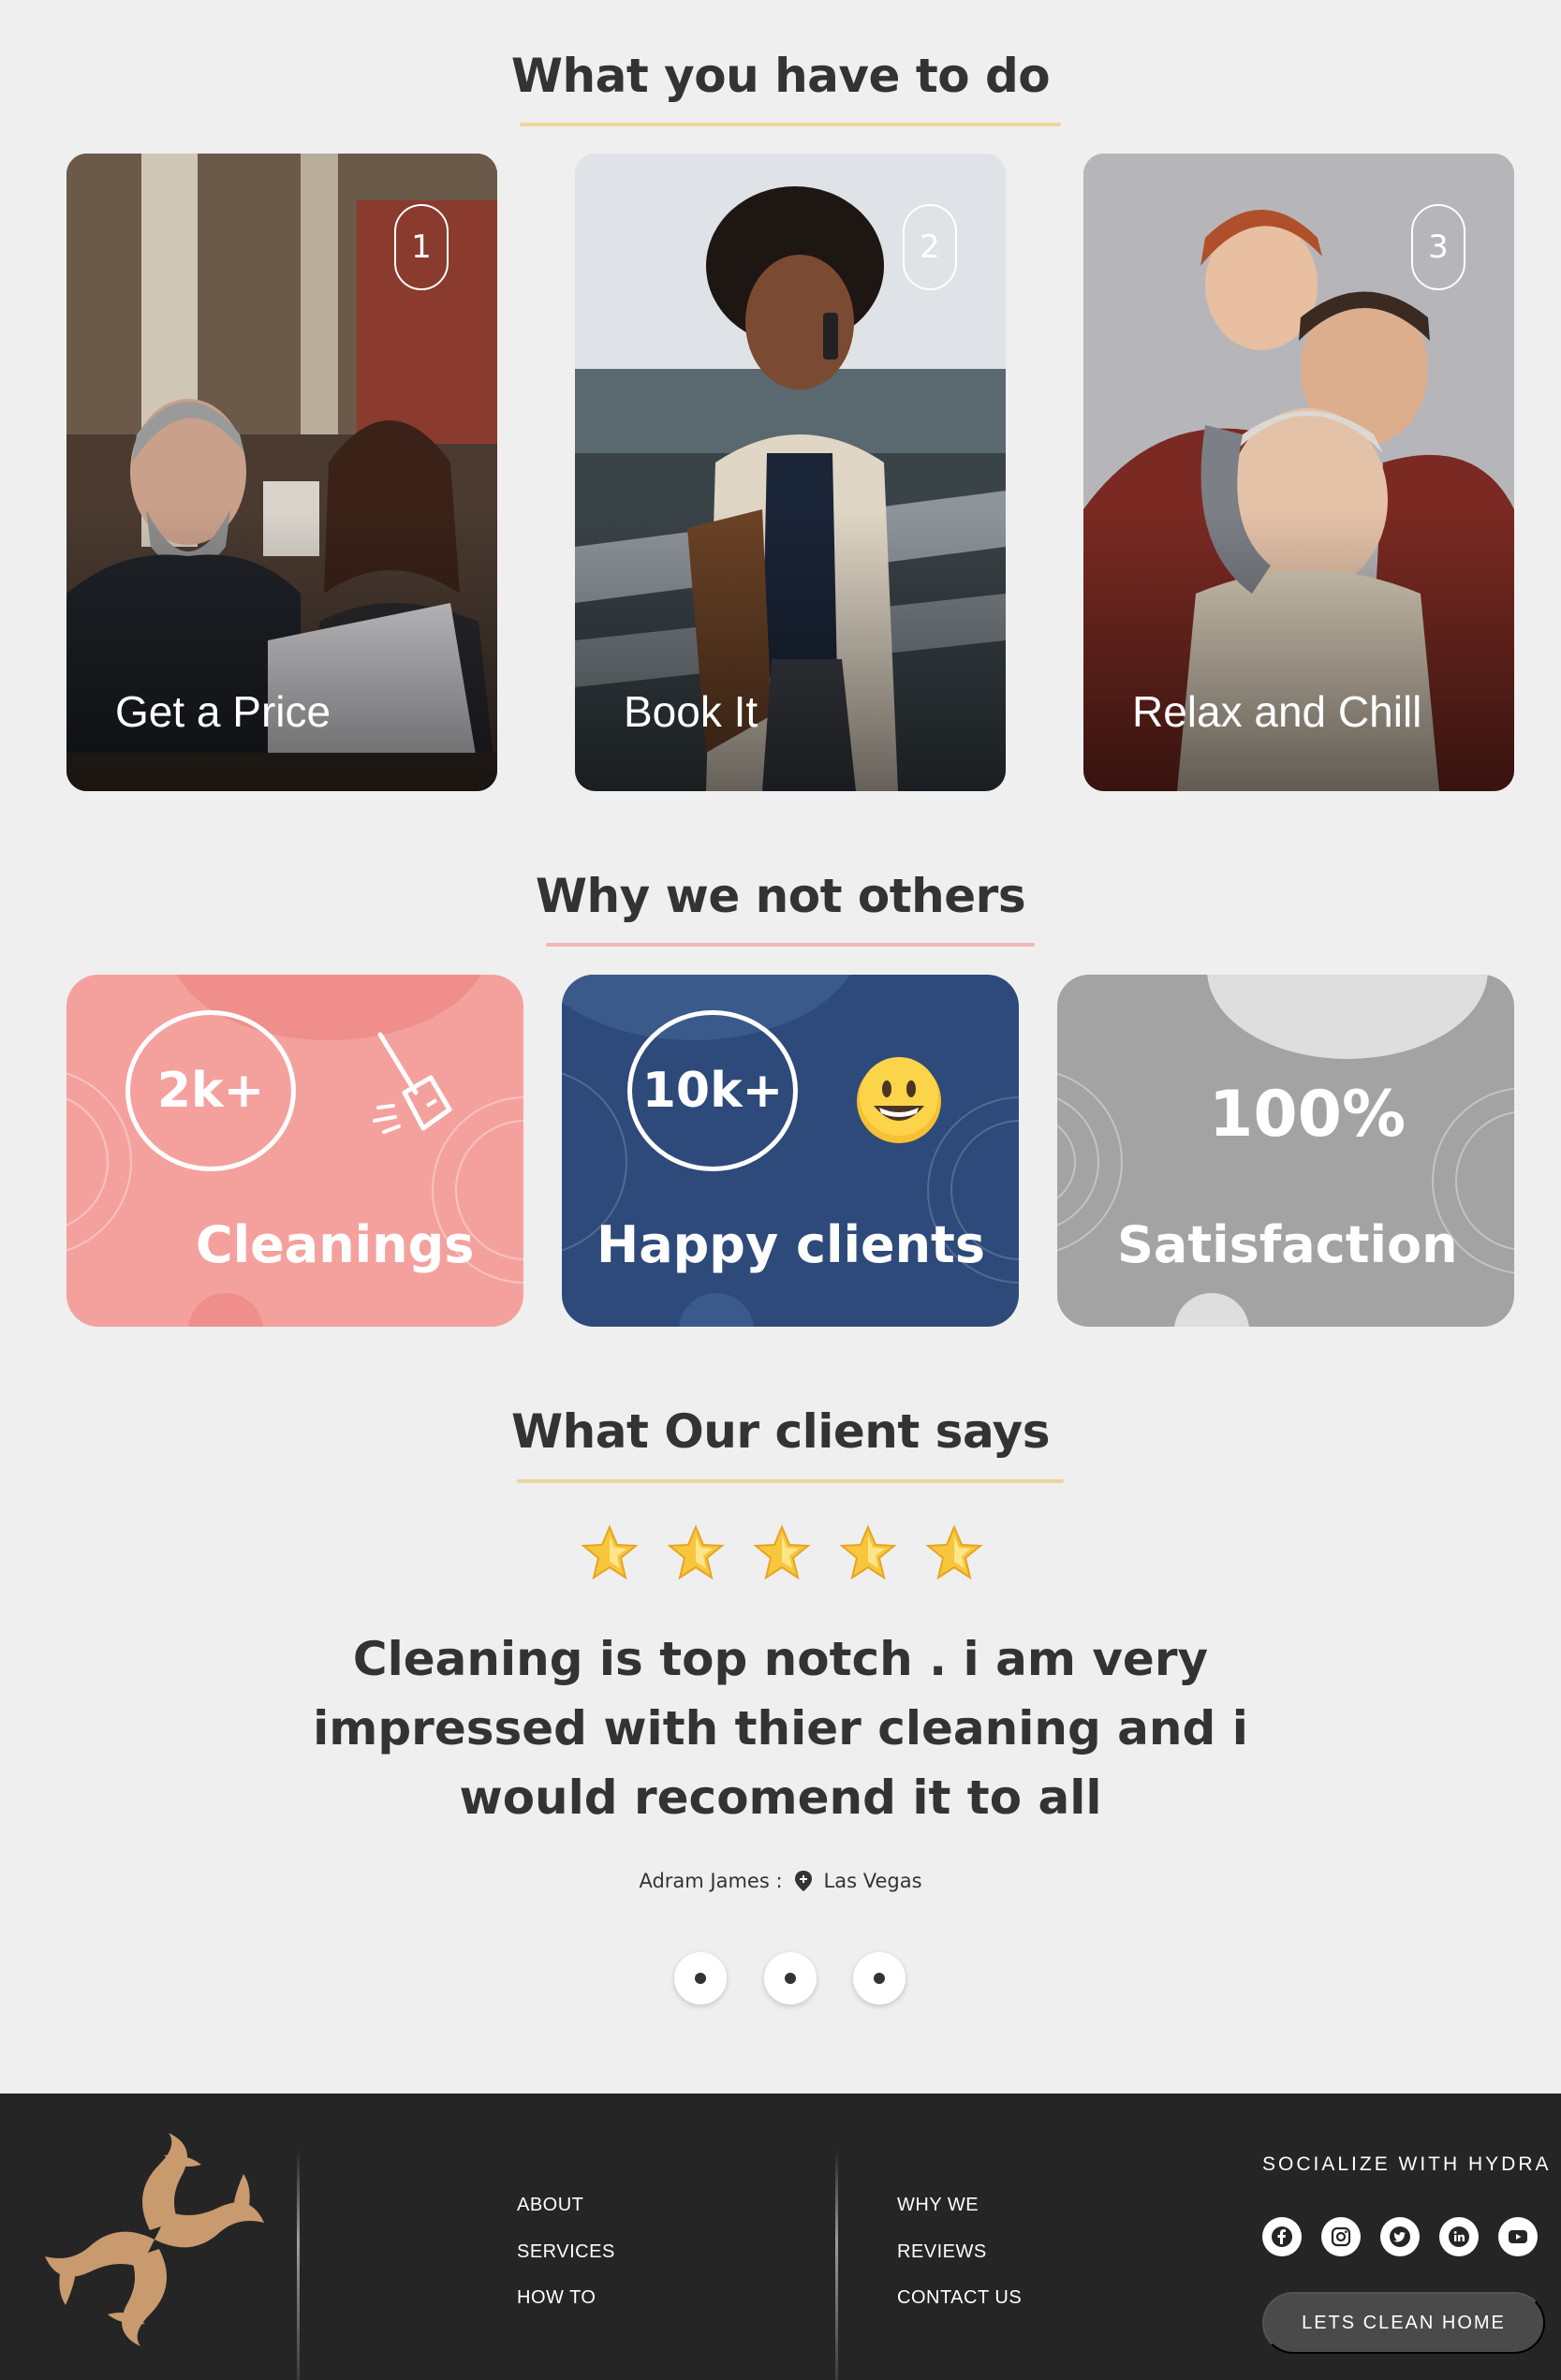 The image size is (1561, 2380). Describe the element at coordinates (1307, 1115) in the screenshot. I see `stat-value: 100%` at that location.